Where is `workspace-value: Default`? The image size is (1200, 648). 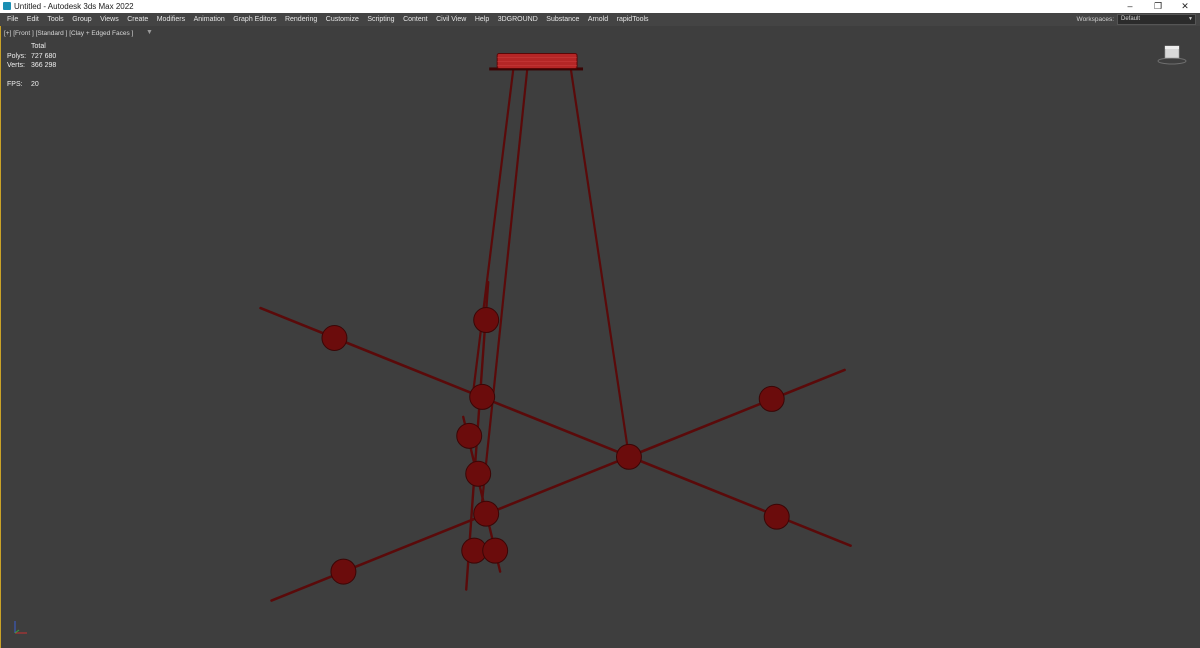 workspace-value: Default is located at coordinates (1131, 19).